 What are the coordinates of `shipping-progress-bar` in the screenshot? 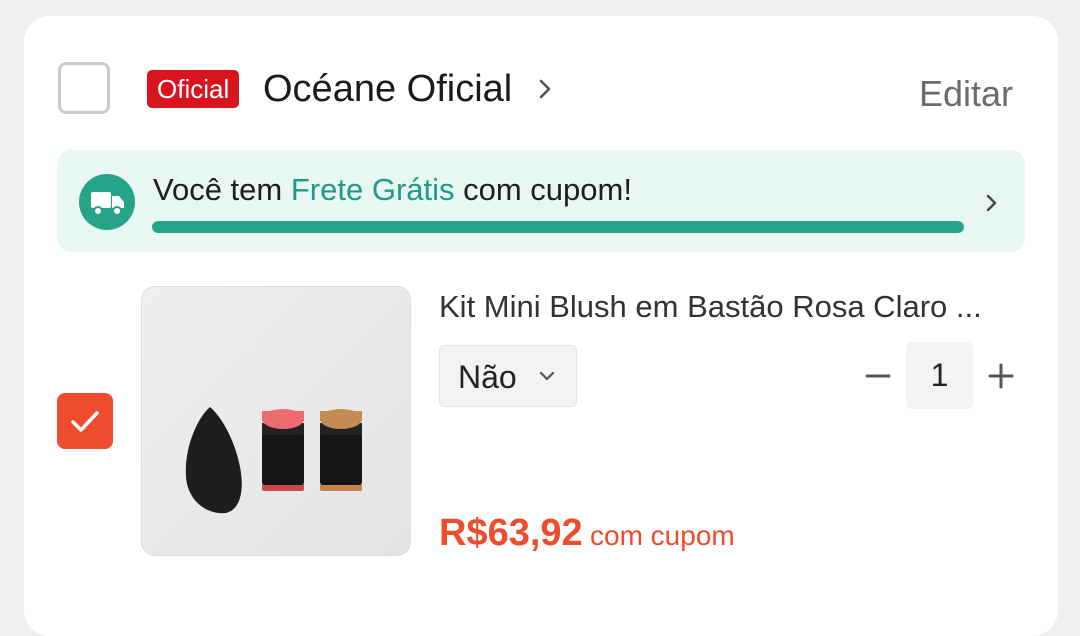 It's located at (558, 227).